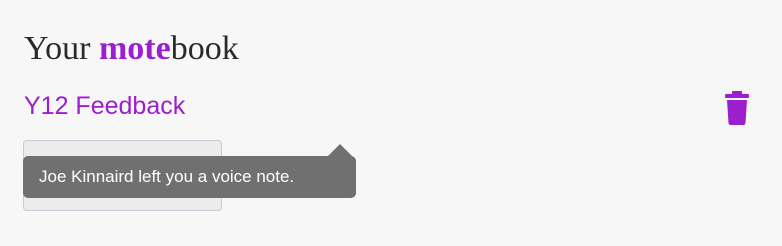 The height and width of the screenshot is (246, 782). What do you see at coordinates (61, 48) in the screenshot?
I see `title-prefix: Your` at bounding box center [61, 48].